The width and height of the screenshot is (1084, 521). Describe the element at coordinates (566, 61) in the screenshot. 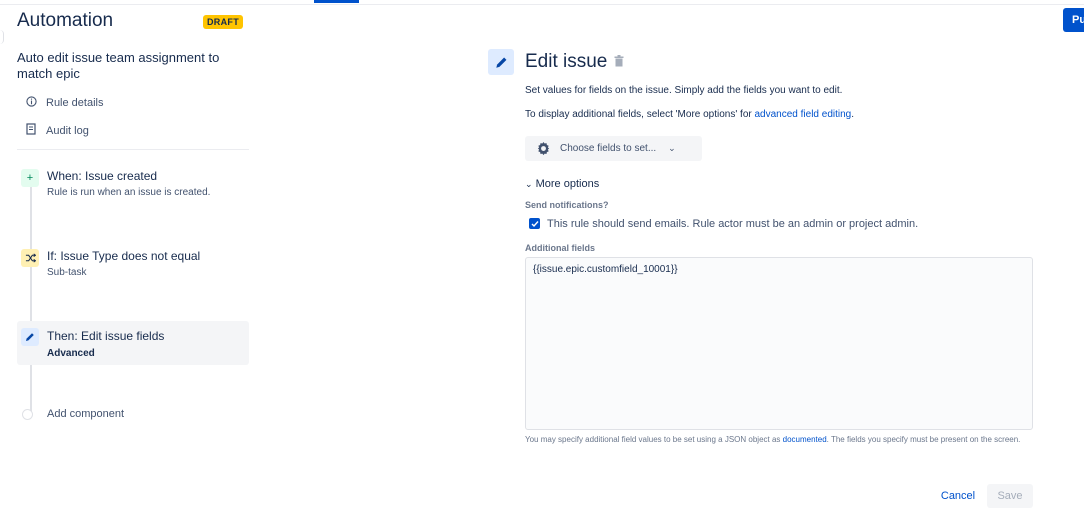

I see `panel-title: Edit issue` at that location.